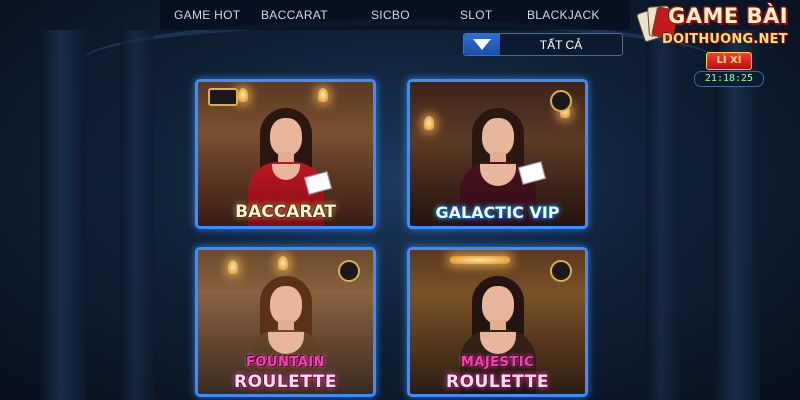 This screenshot has width=800, height=400. Describe the element at coordinates (390, 15) in the screenshot. I see `tab-sicbo: SICBO` at that location.